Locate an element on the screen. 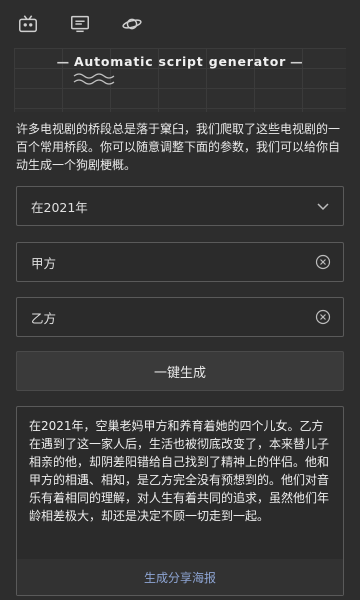 This screenshot has width=360, height=600. party-b-input: 乙方 is located at coordinates (180, 317).